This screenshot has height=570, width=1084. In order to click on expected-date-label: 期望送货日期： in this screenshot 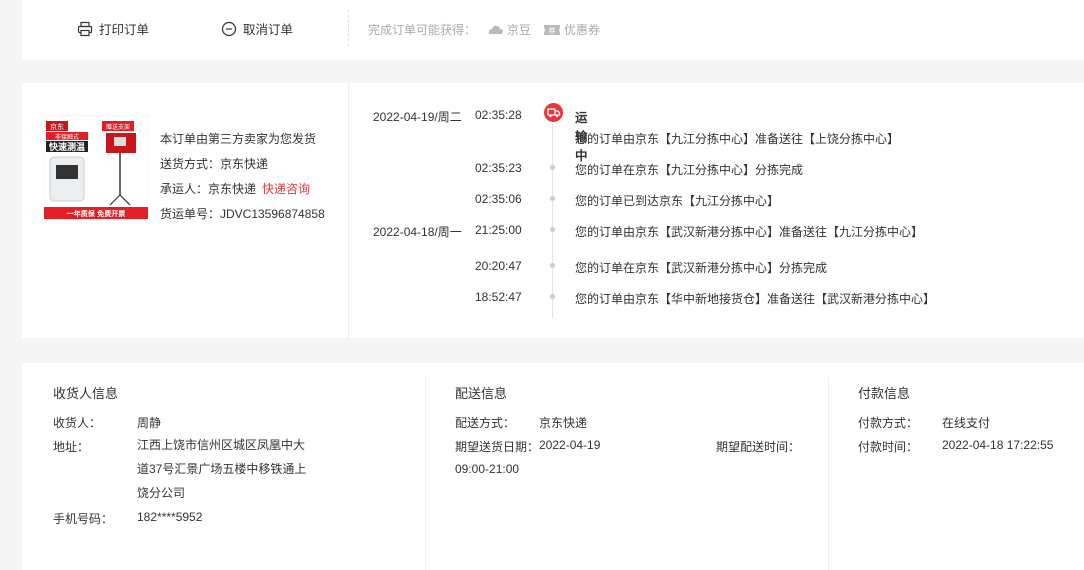, I will do `click(497, 447)`.